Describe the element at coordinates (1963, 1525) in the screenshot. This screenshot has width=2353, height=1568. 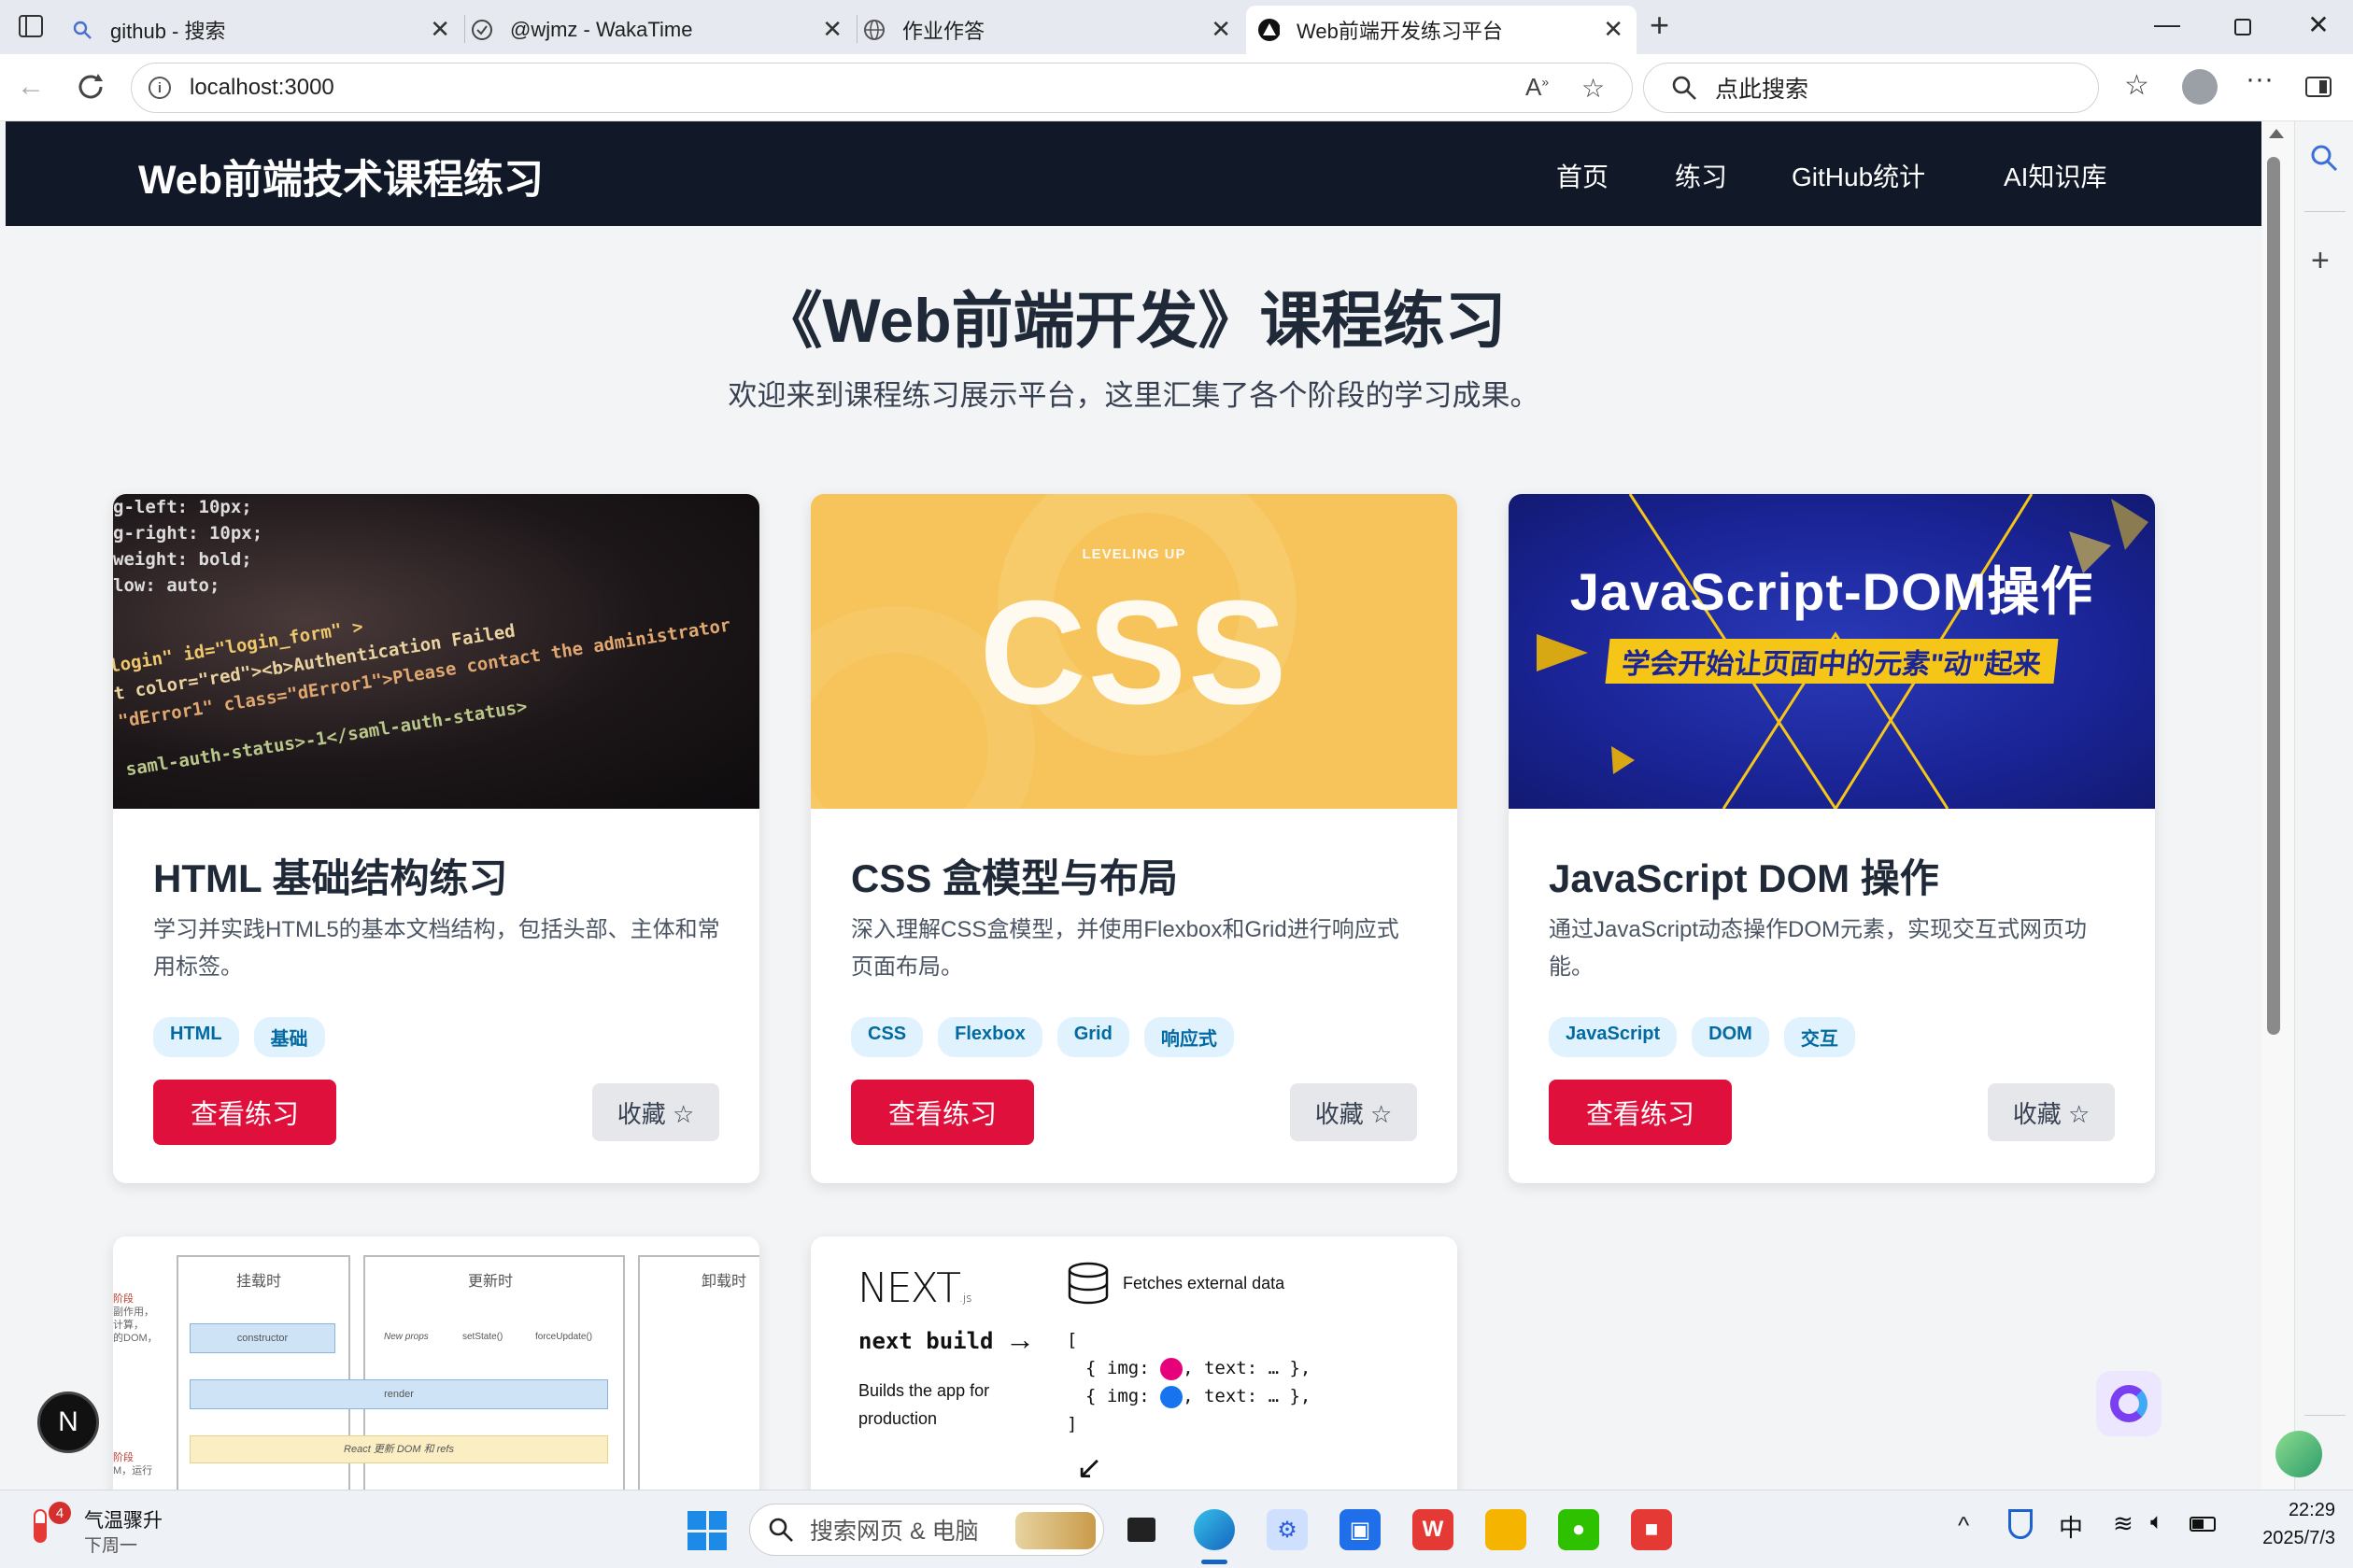
I see `tray-chevron-icon: ^` at that location.